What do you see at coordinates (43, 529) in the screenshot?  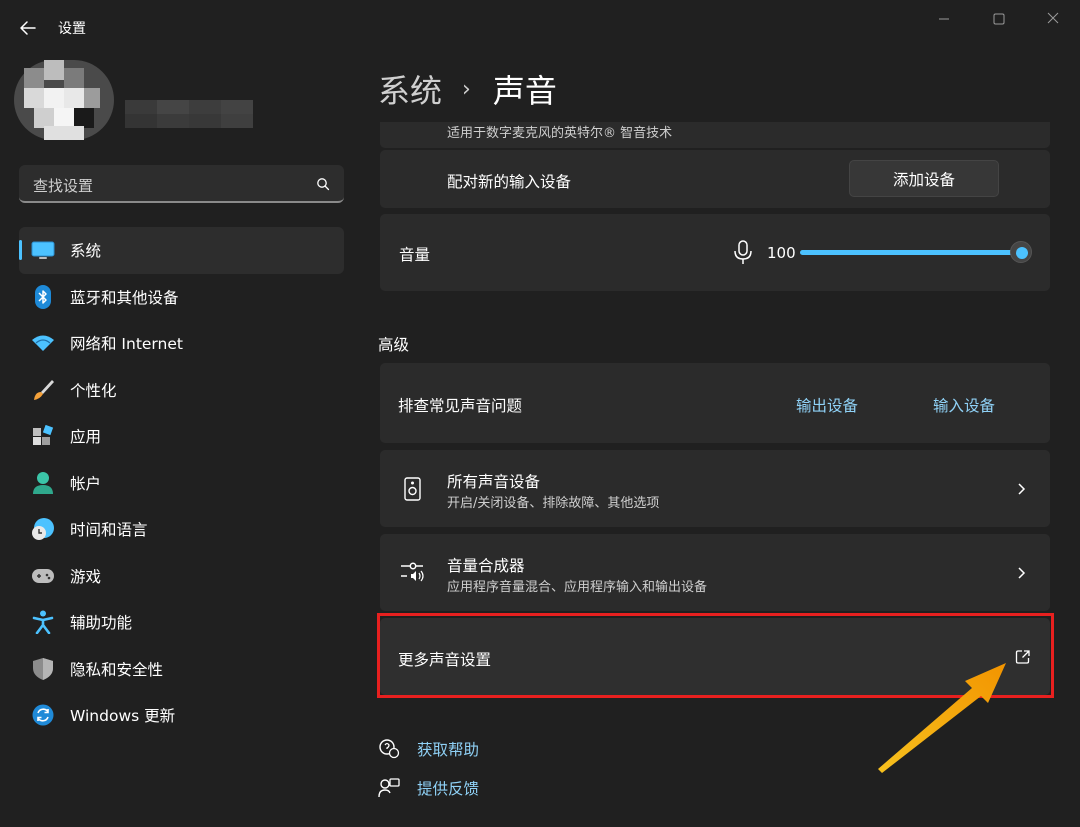 I see `time-language-icon` at bounding box center [43, 529].